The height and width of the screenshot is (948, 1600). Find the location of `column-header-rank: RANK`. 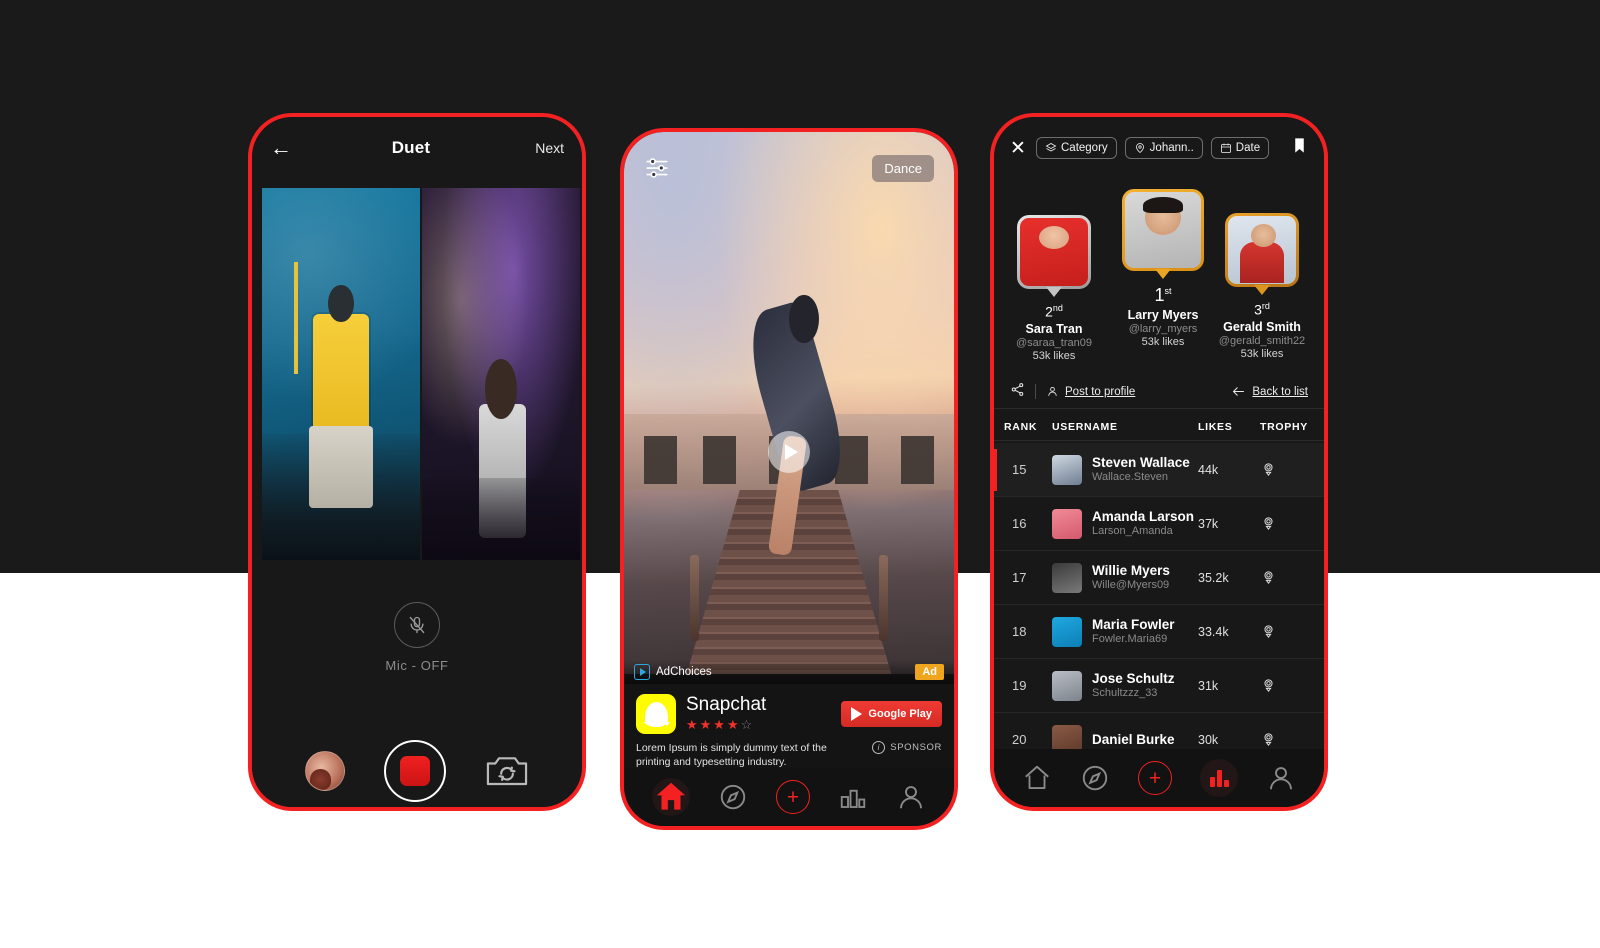

column-header-rank: RANK is located at coordinates (1021, 426).